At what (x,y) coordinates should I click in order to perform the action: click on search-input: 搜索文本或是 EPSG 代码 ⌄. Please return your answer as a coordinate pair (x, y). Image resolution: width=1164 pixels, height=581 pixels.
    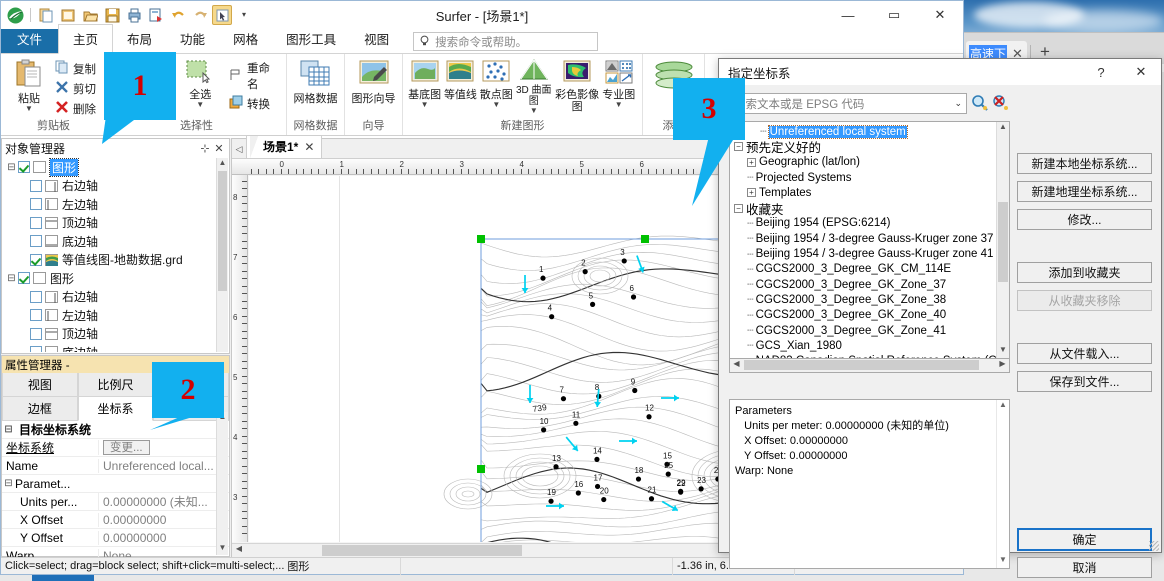
    Looking at the image, I should click on (848, 103).